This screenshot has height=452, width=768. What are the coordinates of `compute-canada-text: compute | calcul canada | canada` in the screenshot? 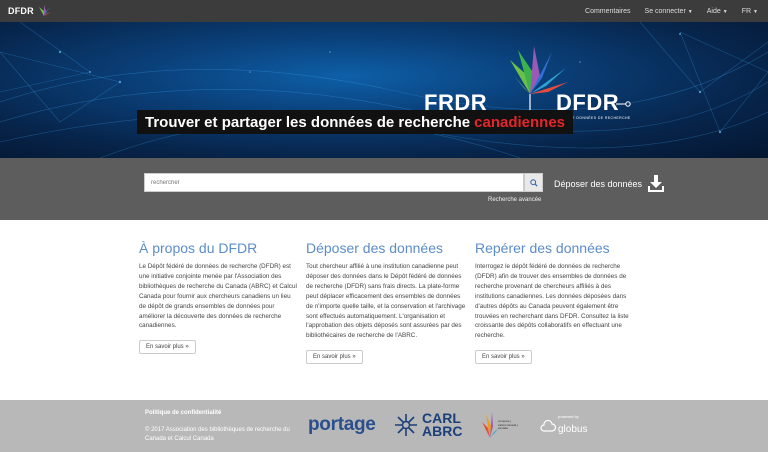 It's located at (508, 424).